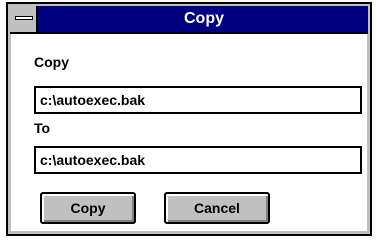 Image resolution: width=380 pixels, height=243 pixels. I want to click on copy-from-label: Copy, so click(51, 62).